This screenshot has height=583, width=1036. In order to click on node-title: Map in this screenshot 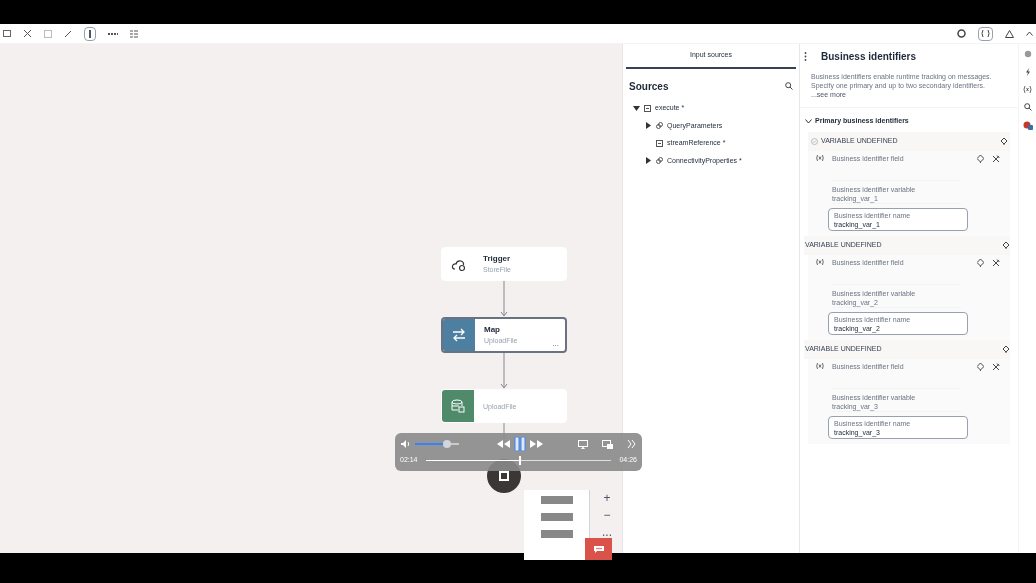, I will do `click(492, 329)`.